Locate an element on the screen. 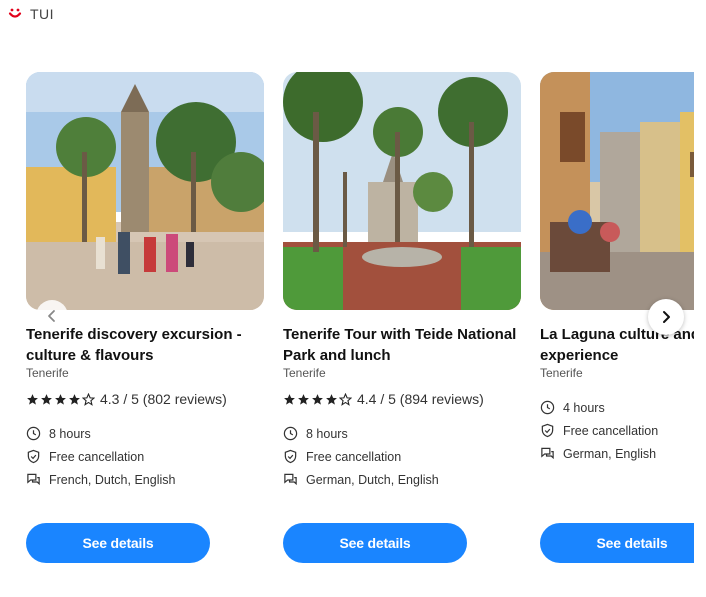 The image size is (706, 597). rating-text: 4.3 / 5 (802 reviews) is located at coordinates (163, 399).